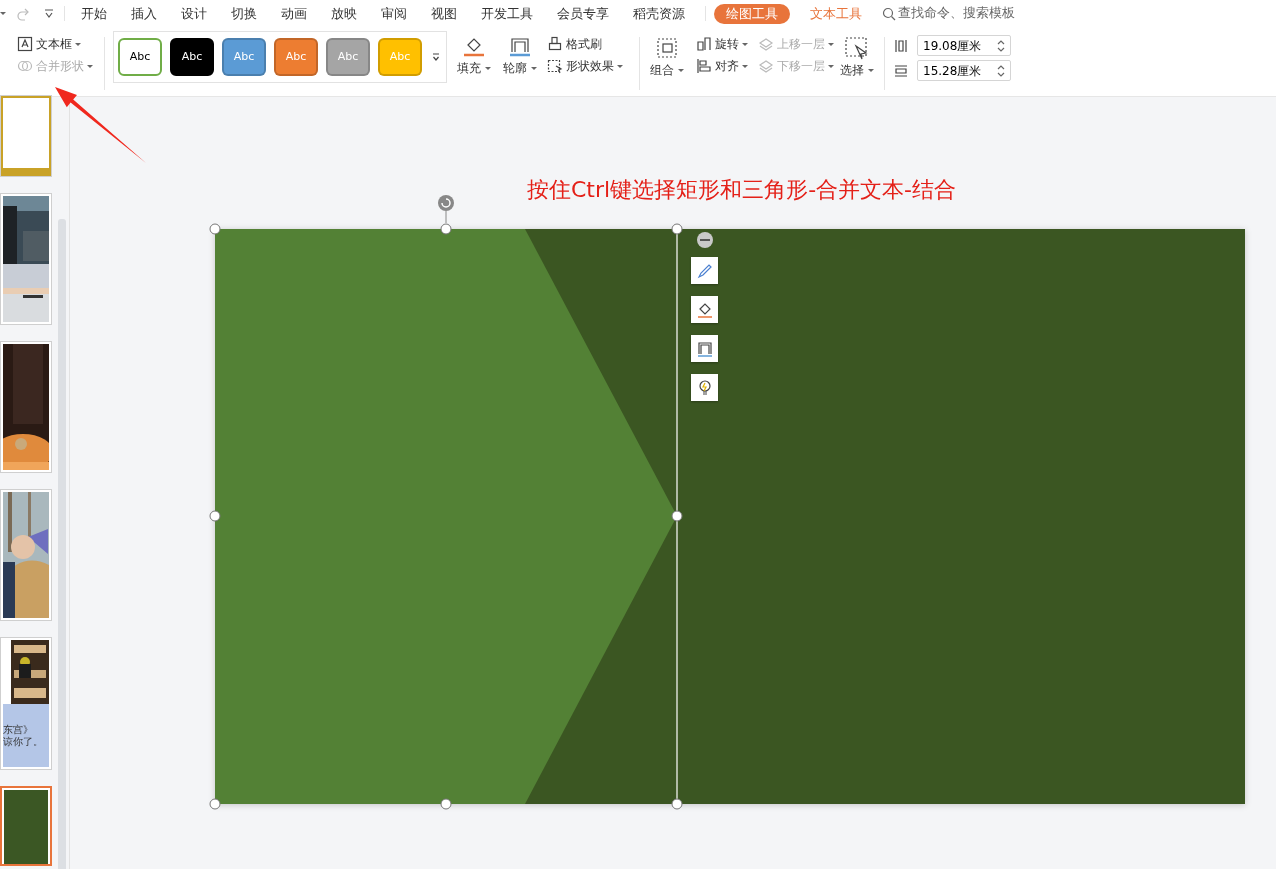  What do you see at coordinates (144, 13) in the screenshot?
I see `menu-tab: 插入` at bounding box center [144, 13].